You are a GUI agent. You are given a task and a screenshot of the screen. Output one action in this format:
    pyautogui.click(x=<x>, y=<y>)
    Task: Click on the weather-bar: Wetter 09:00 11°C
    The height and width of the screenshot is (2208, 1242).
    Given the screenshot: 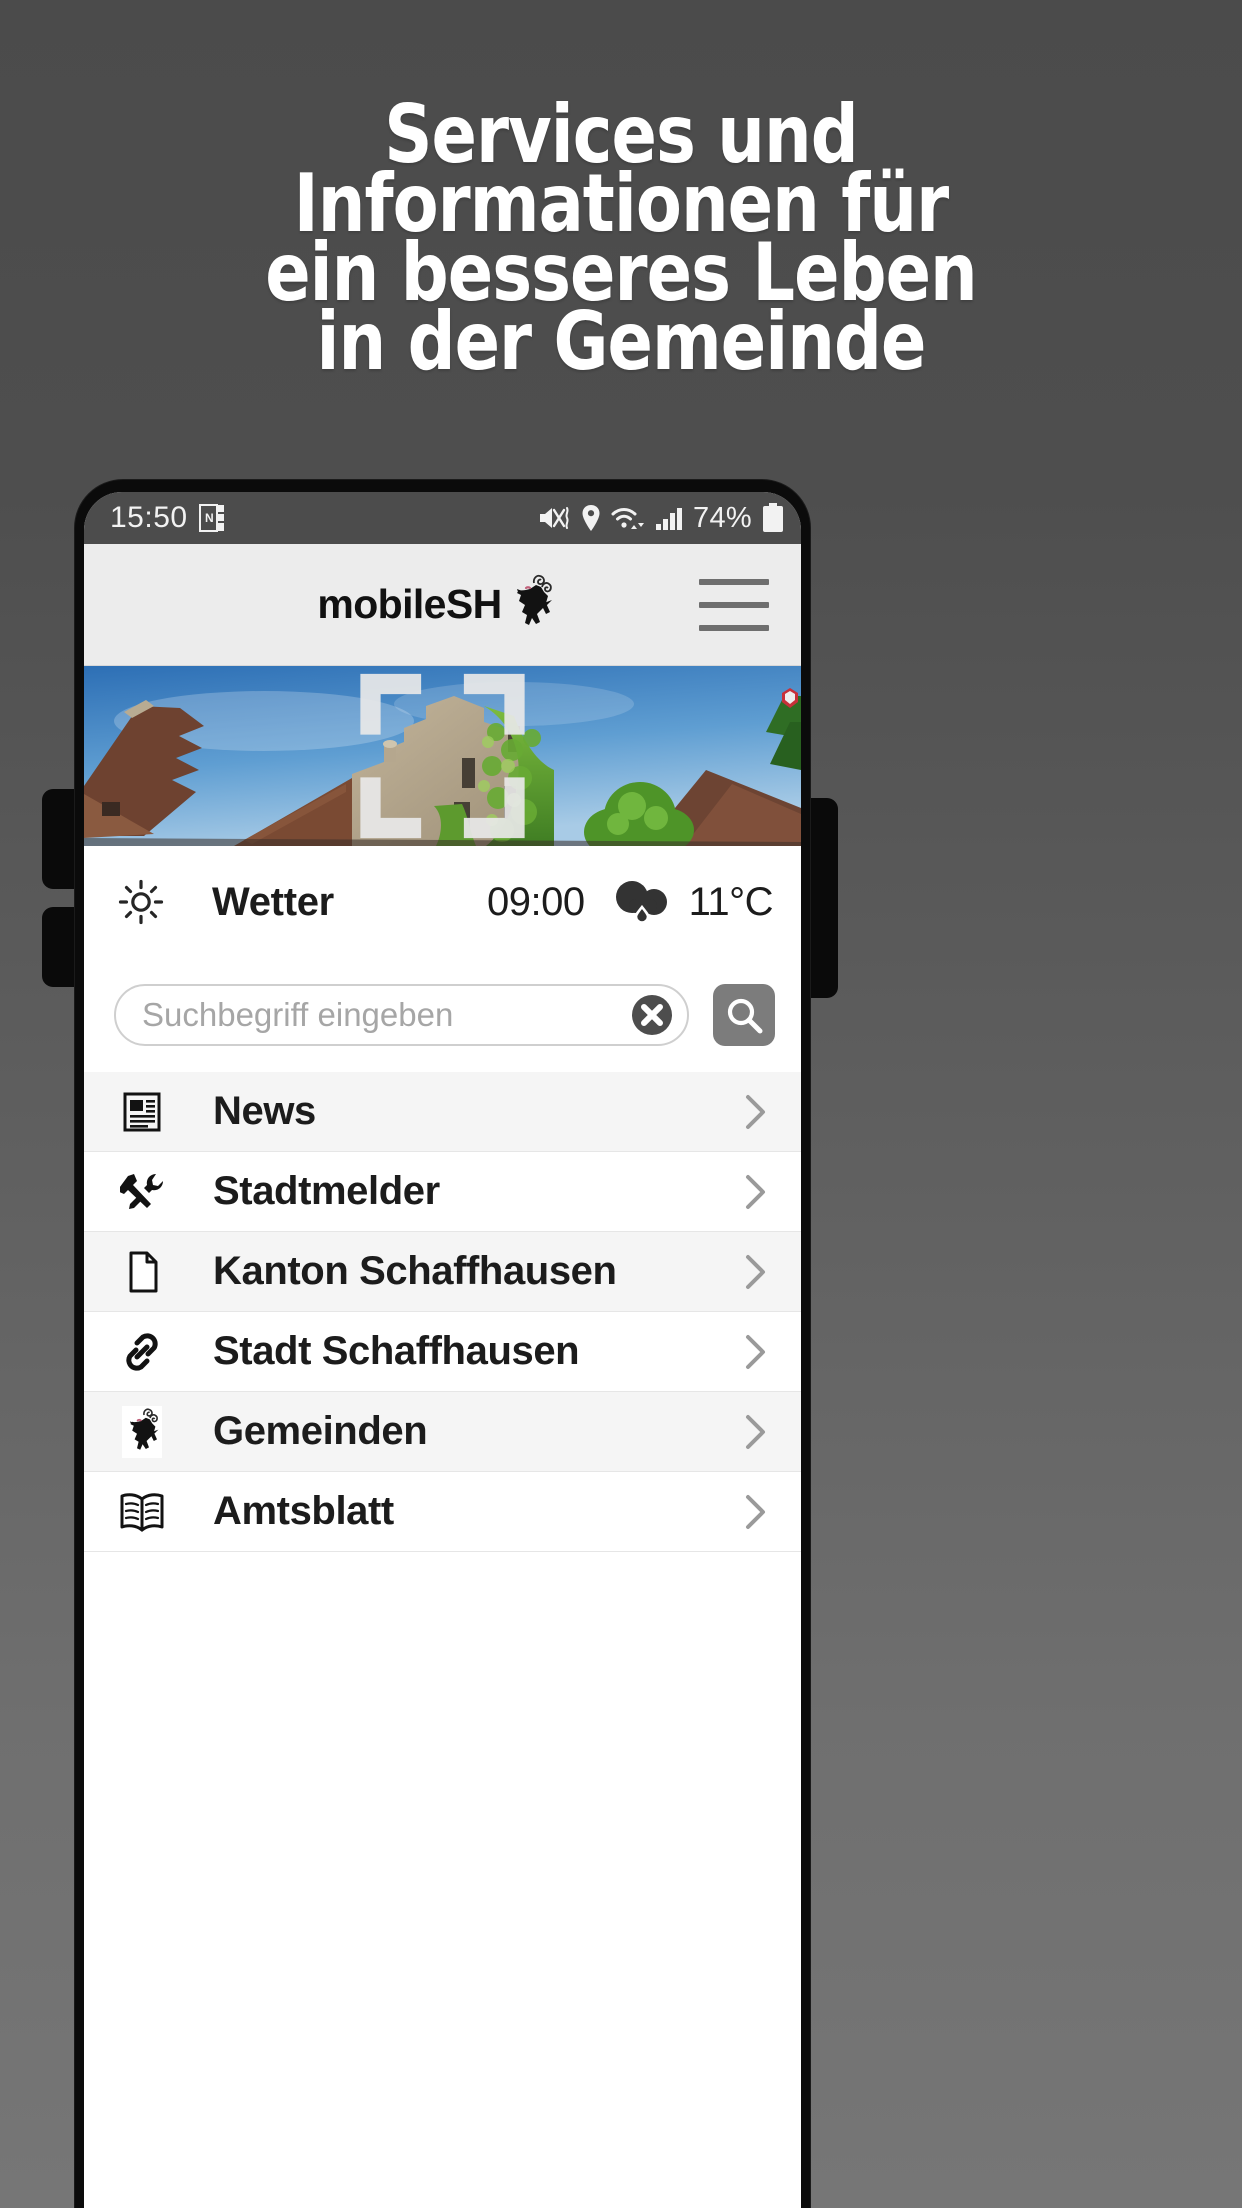 What is the action you would take?
    pyautogui.click(x=442, y=902)
    